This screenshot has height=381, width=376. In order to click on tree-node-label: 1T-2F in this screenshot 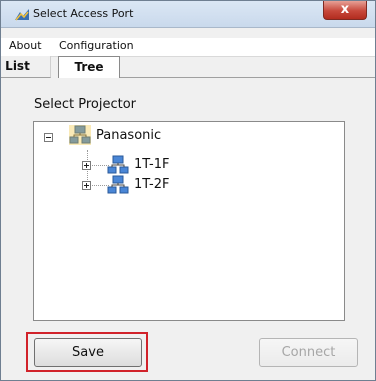, I will do `click(151, 184)`.